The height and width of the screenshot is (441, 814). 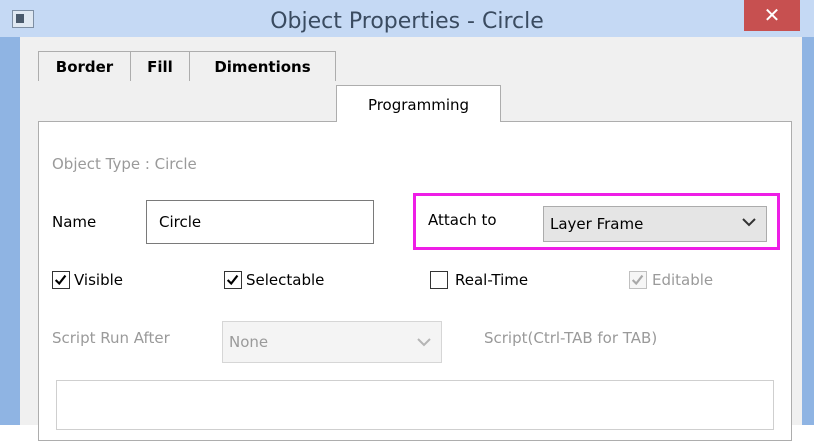 What do you see at coordinates (424, 342) in the screenshot?
I see `chevron-down-icon` at bounding box center [424, 342].